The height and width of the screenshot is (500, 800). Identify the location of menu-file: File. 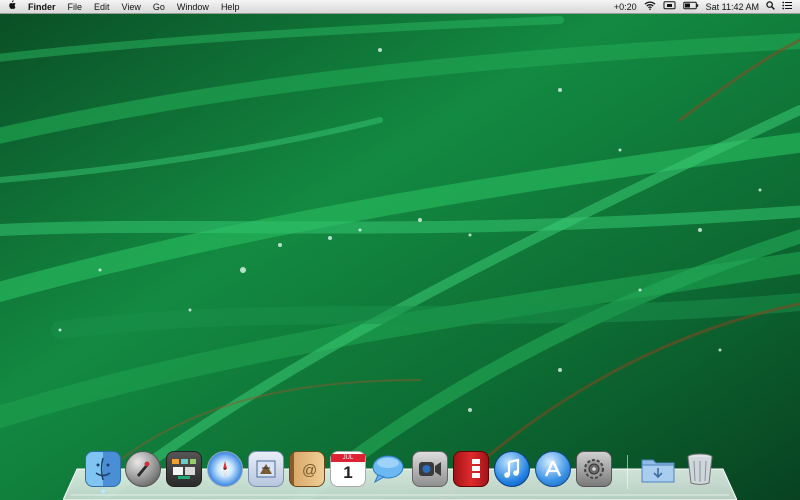
(75, 7).